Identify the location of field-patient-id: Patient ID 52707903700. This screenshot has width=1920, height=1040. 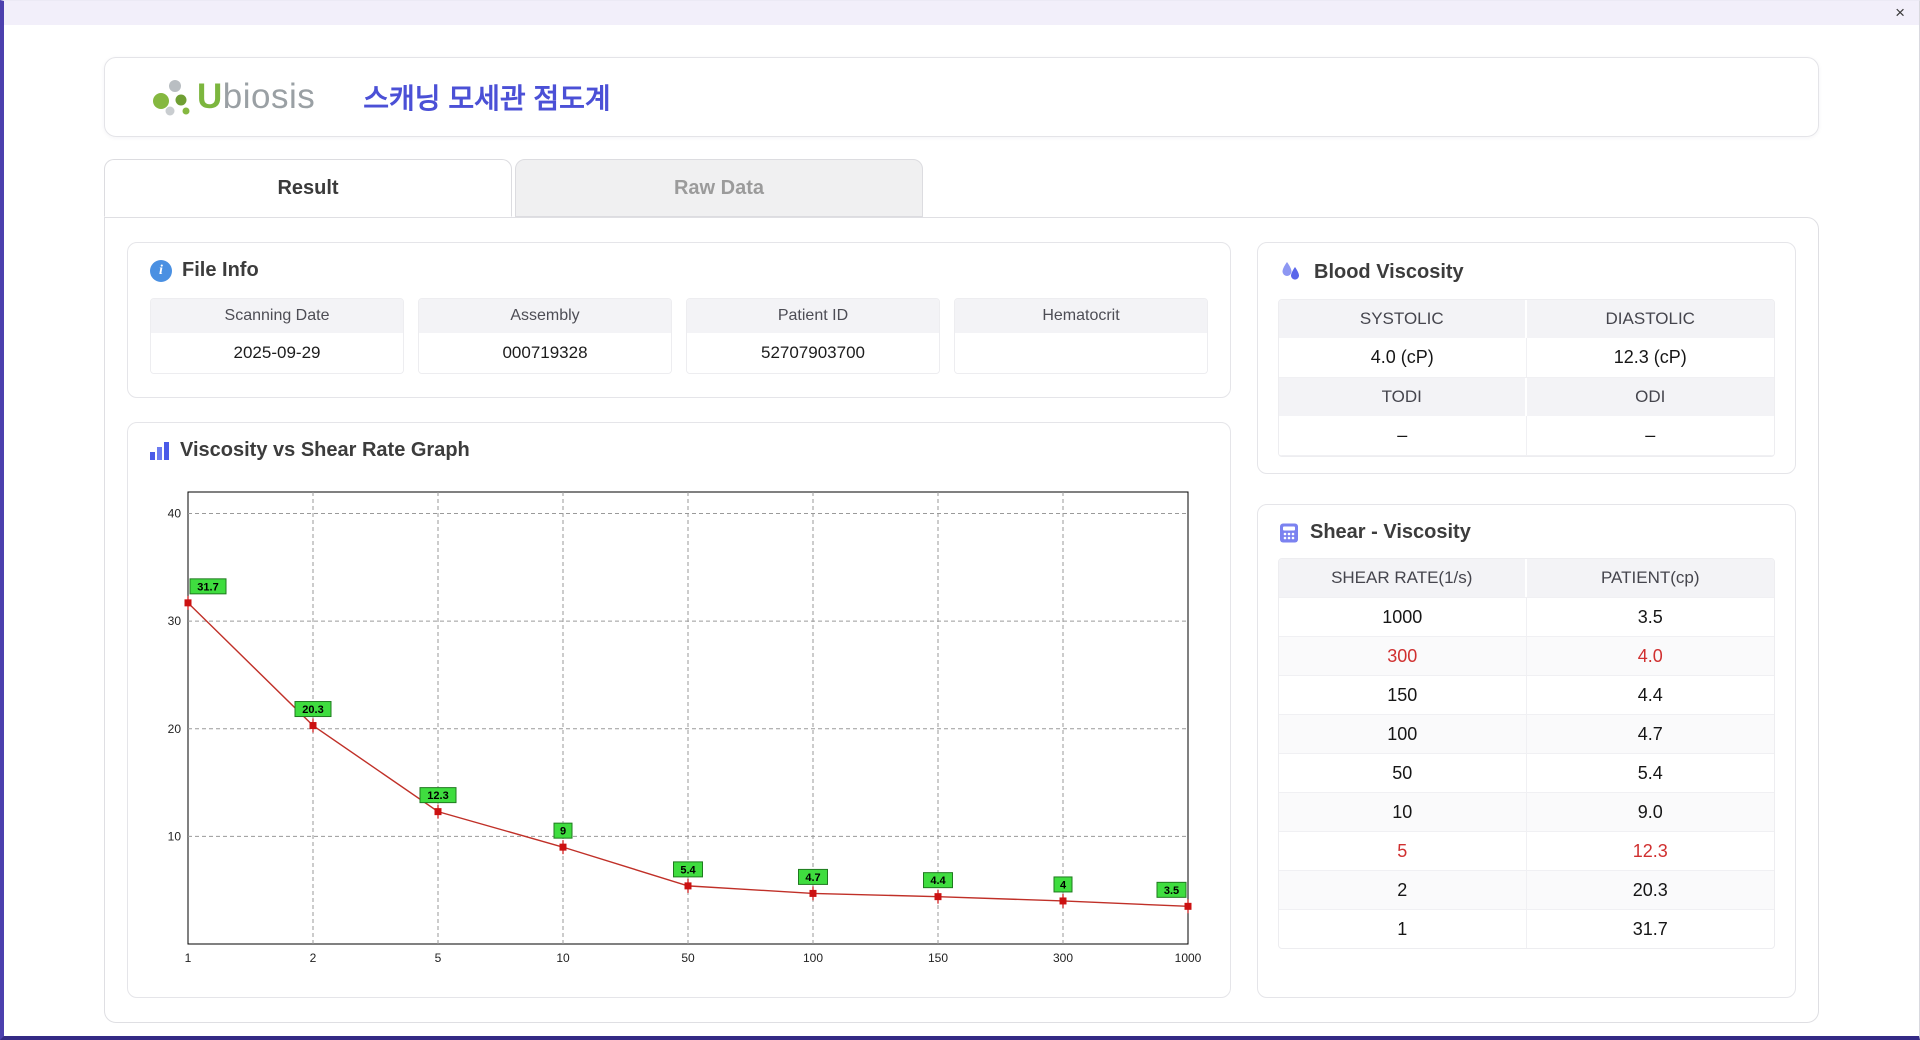
(813, 336).